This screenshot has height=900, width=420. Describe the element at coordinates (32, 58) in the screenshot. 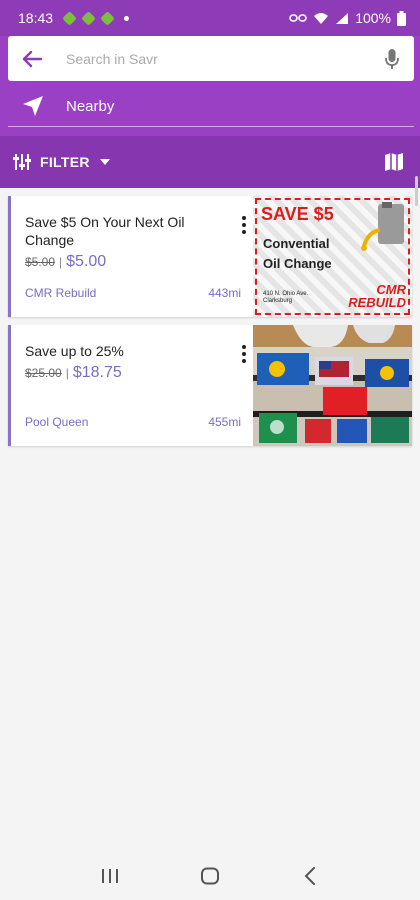

I see `back-arrow-icon` at that location.